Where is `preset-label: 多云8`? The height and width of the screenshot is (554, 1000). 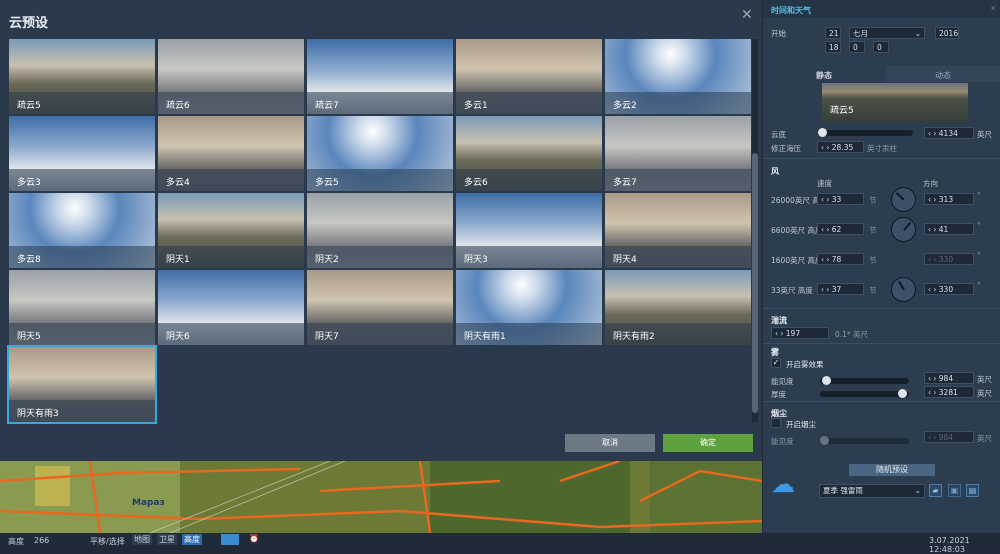 preset-label: 多云8 is located at coordinates (82, 257).